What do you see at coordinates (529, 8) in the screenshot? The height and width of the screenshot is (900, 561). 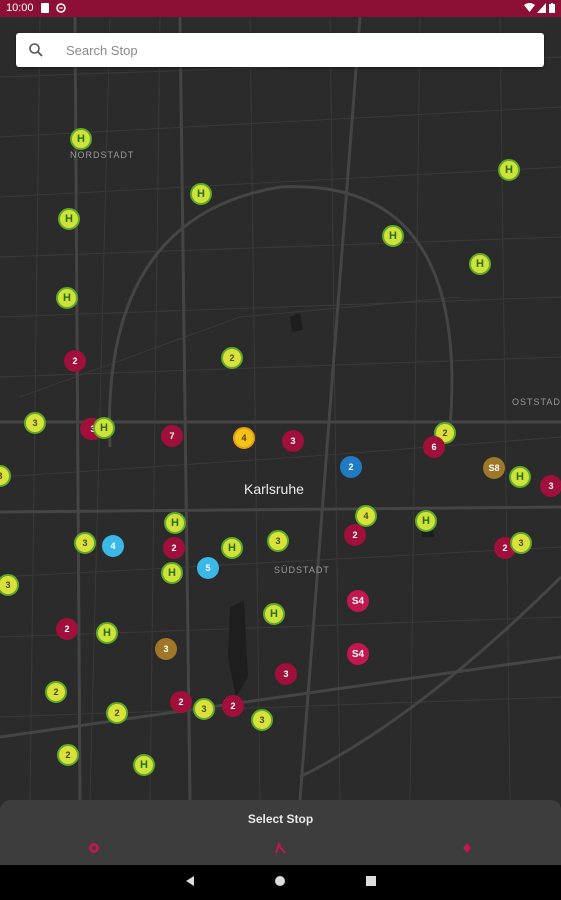 I see `wifi-icon` at bounding box center [529, 8].